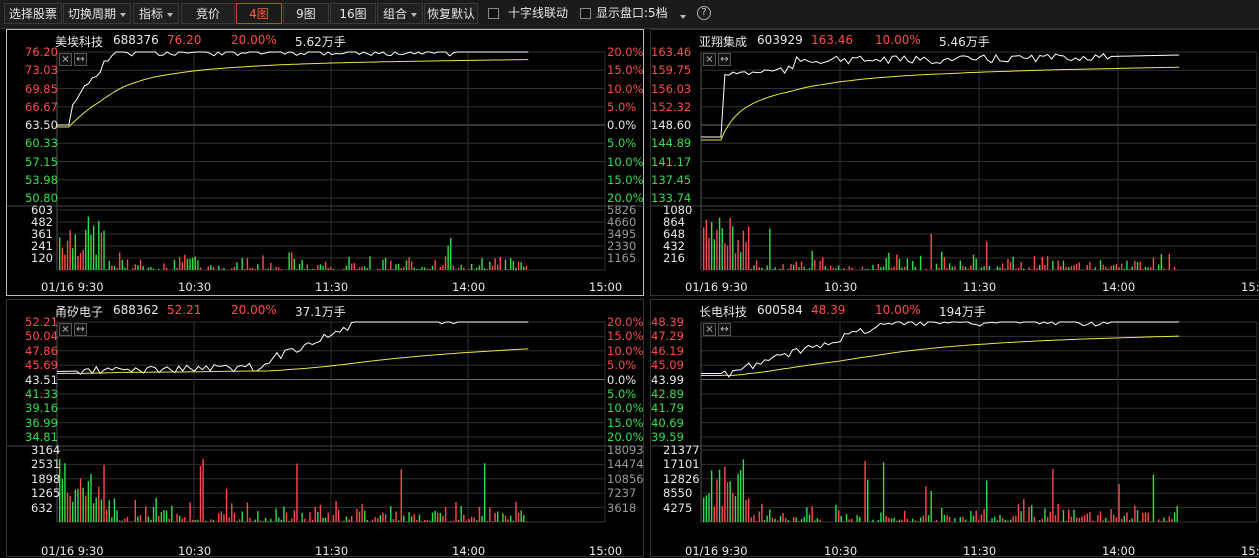 The width and height of the screenshot is (1259, 558). I want to click on show-level-dropdown, so click(681, 13).